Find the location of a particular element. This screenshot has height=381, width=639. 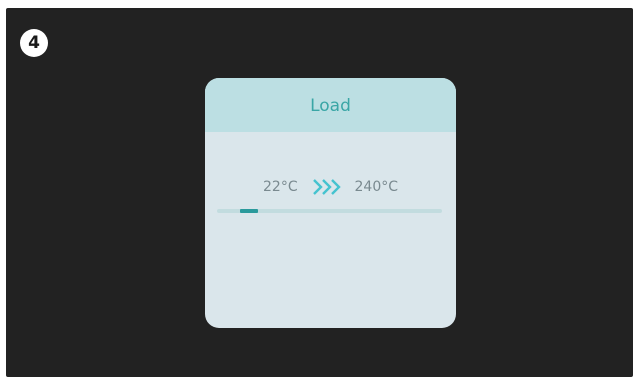

triple-chevron-right-icon is located at coordinates (327, 187).